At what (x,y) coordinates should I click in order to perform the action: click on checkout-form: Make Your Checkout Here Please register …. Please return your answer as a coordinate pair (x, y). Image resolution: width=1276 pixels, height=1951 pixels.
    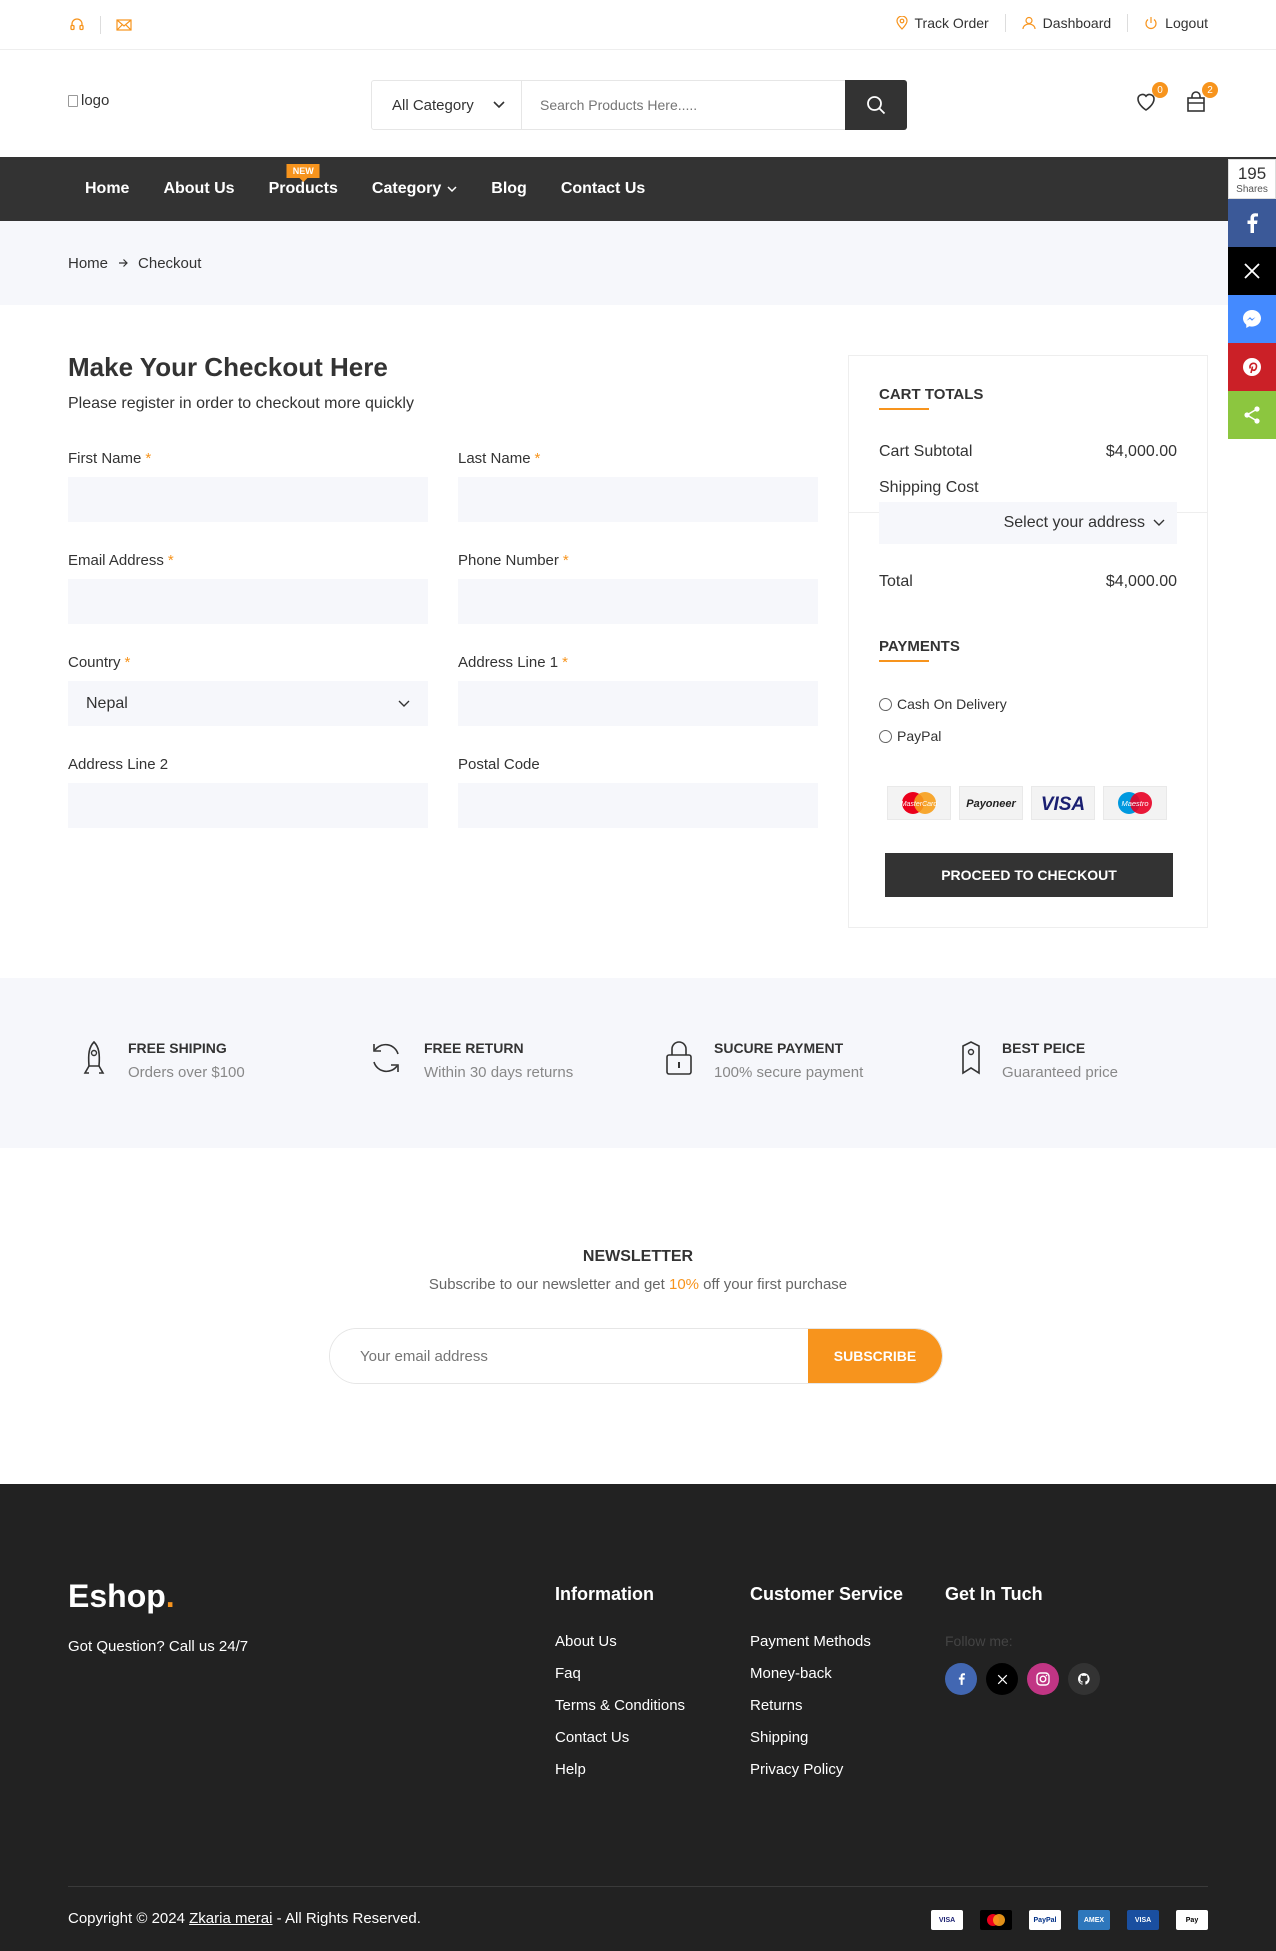
    Looking at the image, I should click on (443, 590).